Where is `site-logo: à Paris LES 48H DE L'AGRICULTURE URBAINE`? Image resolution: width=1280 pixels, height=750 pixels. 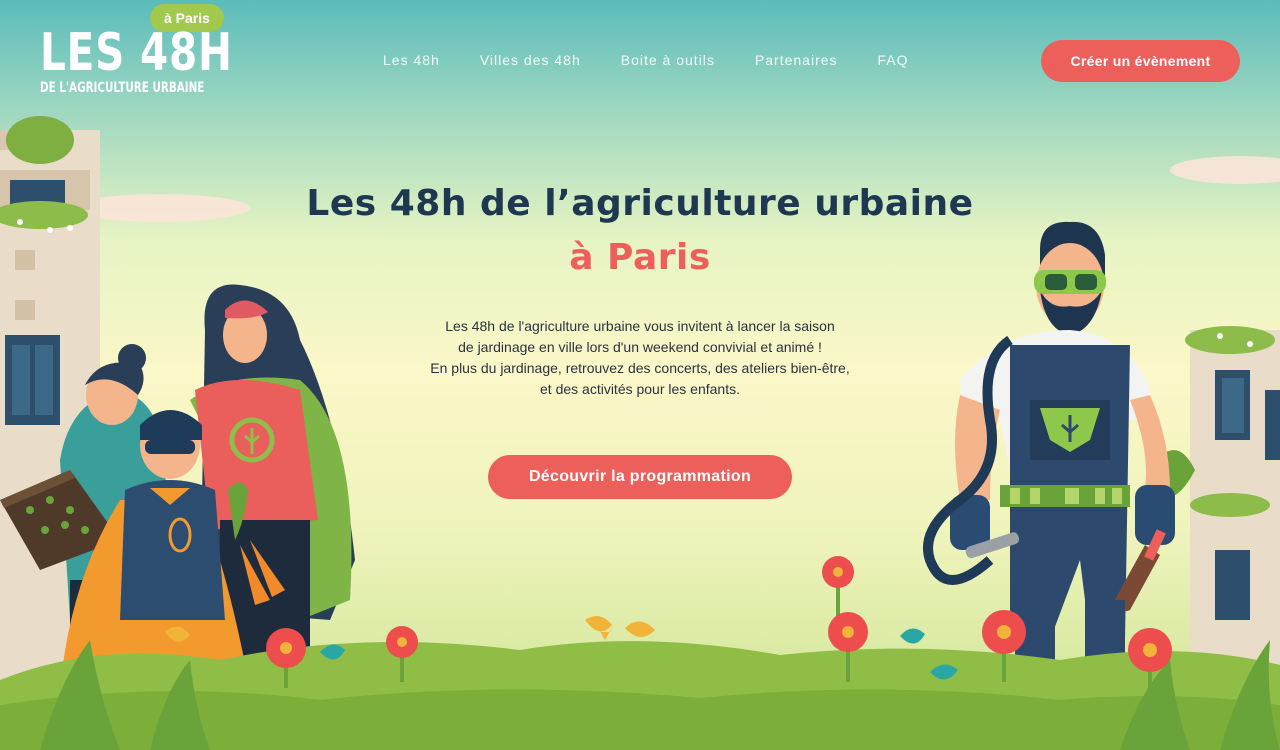
site-logo: à Paris LES 48H DE L'AGRICULTURE URBAINE is located at coordinates (163, 50).